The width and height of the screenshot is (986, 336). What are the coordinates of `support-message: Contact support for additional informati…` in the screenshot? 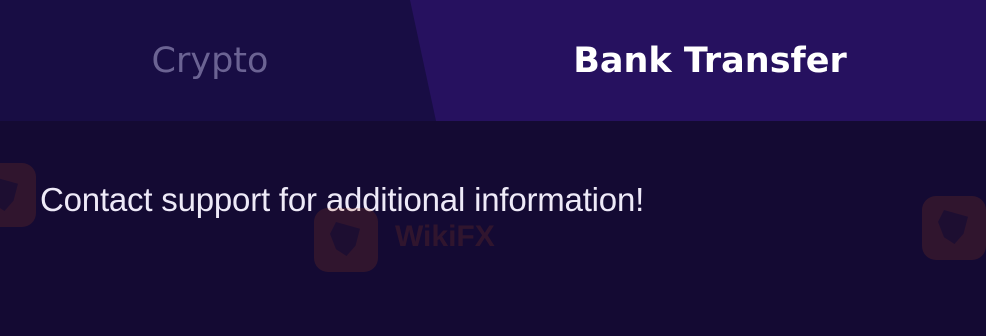 It's located at (342, 199).